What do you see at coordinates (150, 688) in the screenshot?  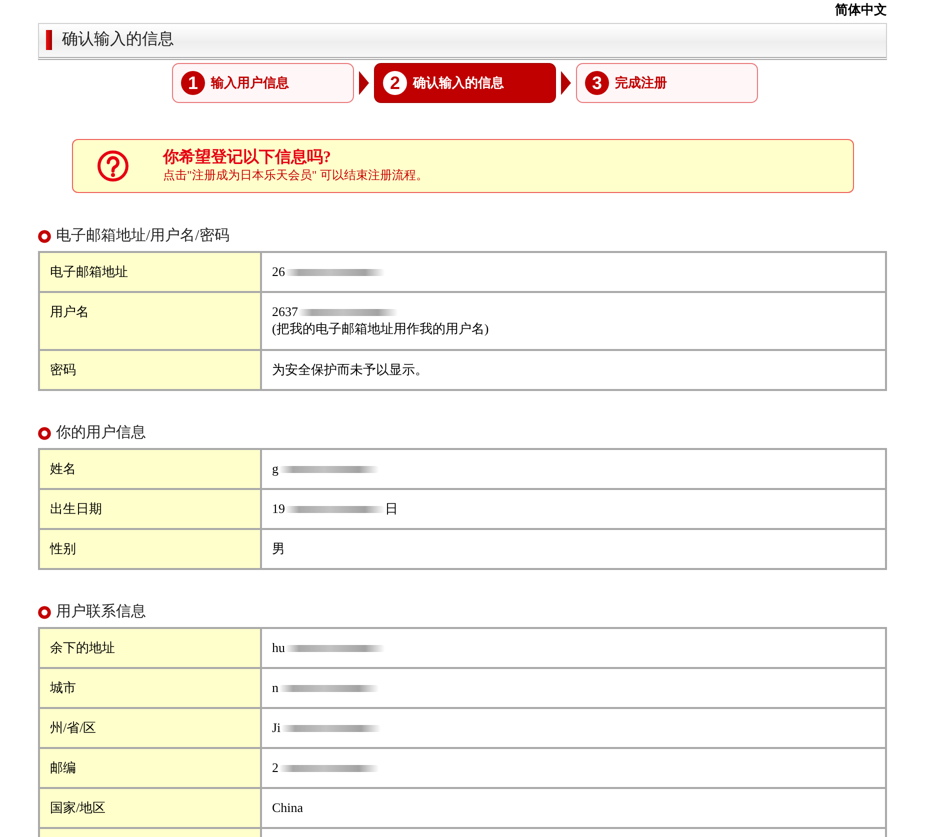 I see `label-cell: 城市` at bounding box center [150, 688].